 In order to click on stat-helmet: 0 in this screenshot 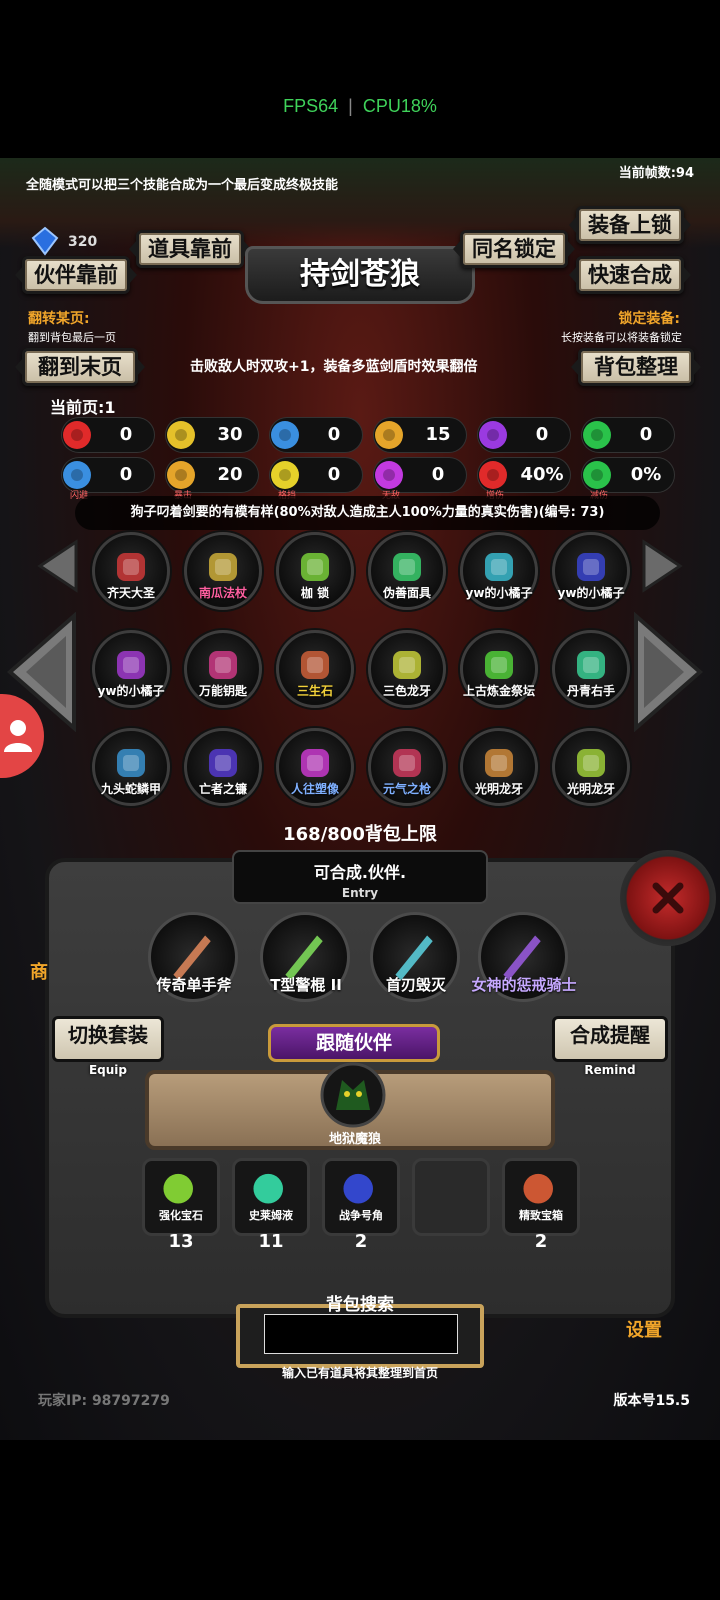, I will do `click(316, 435)`.